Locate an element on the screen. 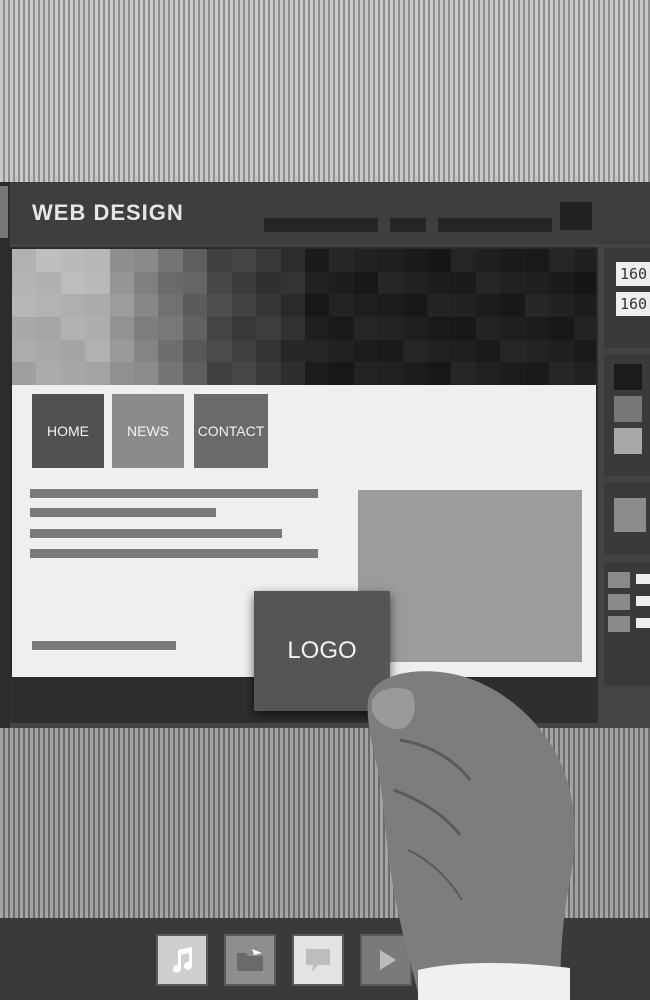 Image resolution: width=650 pixels, height=1000 pixels. music-icon is located at coordinates (182, 960).